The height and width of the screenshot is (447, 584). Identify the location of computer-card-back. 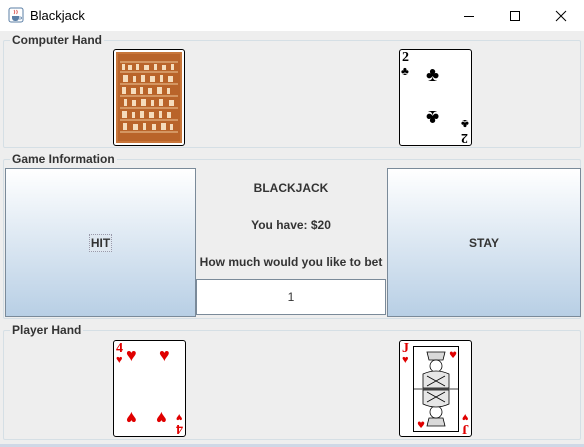
(149, 97).